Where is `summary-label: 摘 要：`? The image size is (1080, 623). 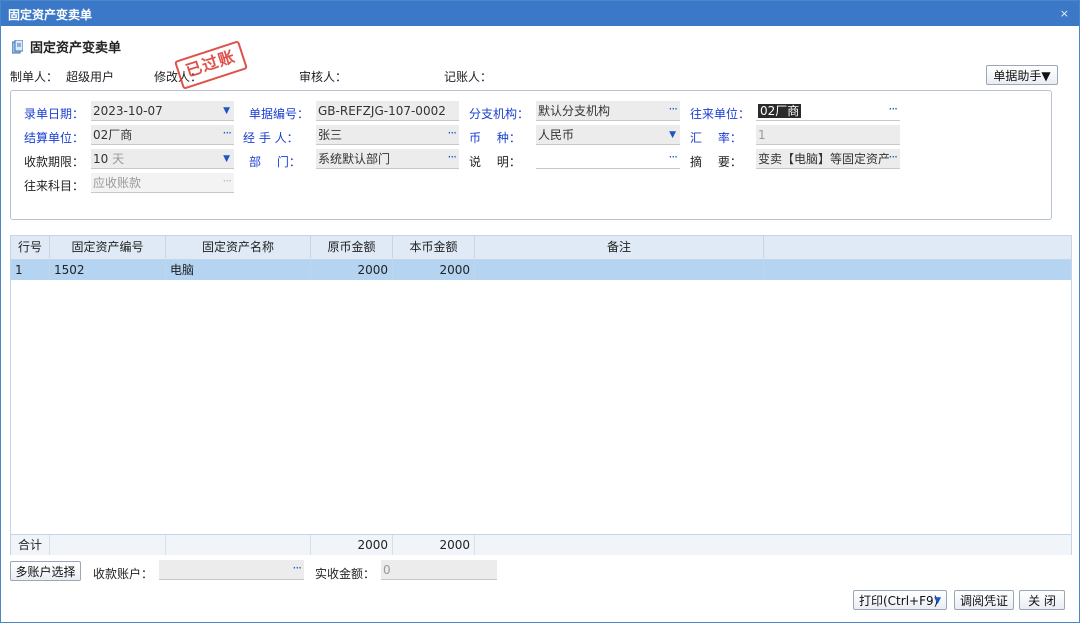 summary-label: 摘 要： is located at coordinates (716, 162).